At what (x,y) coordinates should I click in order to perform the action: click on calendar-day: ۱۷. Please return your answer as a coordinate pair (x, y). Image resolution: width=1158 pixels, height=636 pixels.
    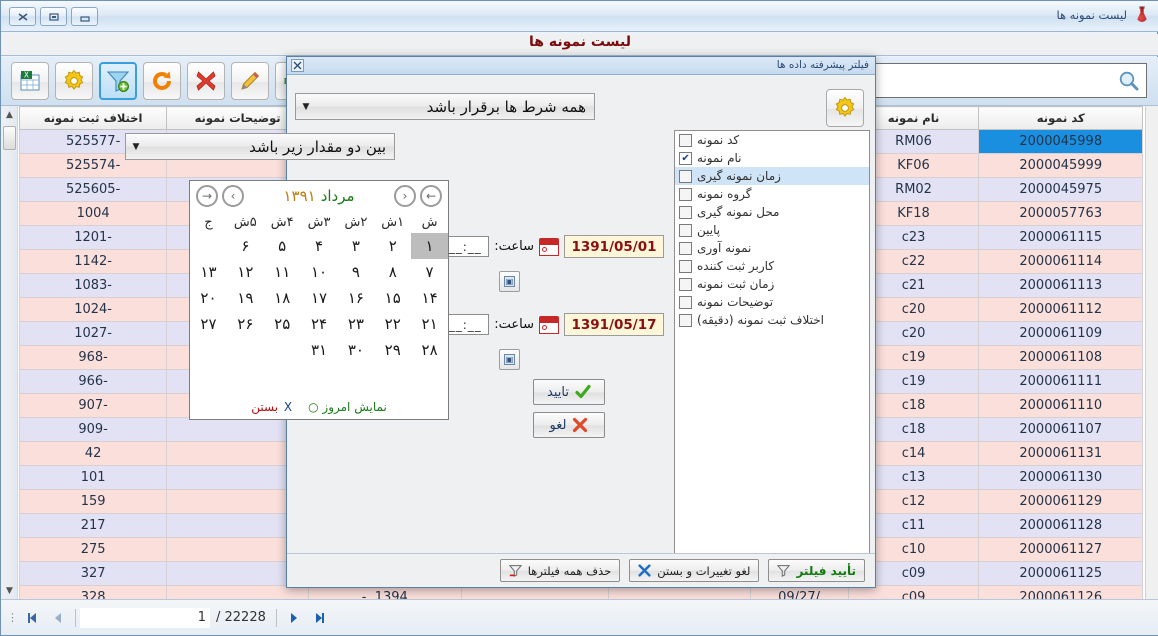
    Looking at the image, I should click on (319, 298).